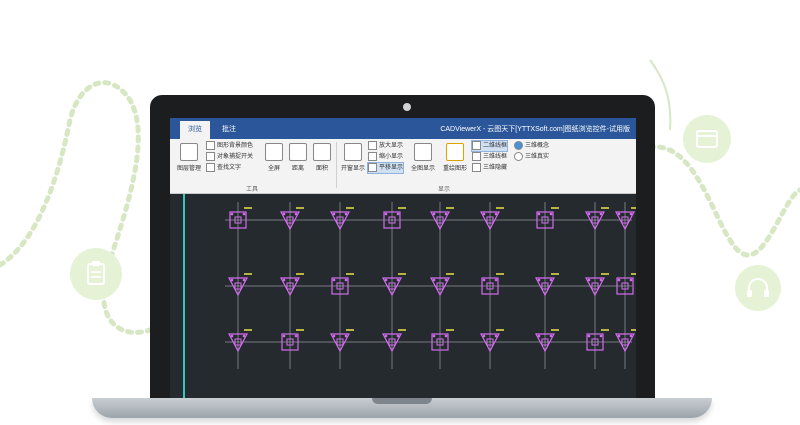  What do you see at coordinates (229, 130) in the screenshot?
I see `tab-annotate: 批注` at bounding box center [229, 130].